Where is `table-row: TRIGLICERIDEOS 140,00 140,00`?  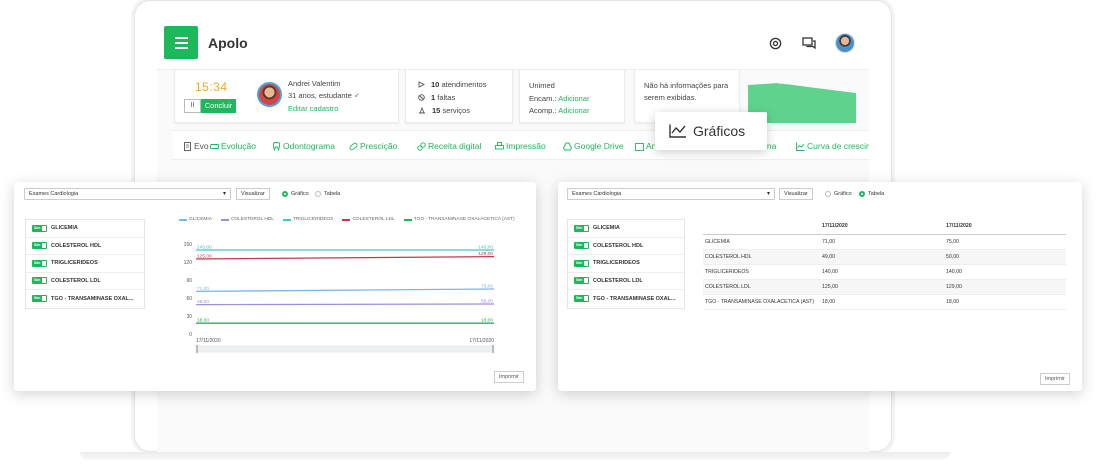 table-row: TRIGLICERIDEOS 140,00 140,00 is located at coordinates (884, 272).